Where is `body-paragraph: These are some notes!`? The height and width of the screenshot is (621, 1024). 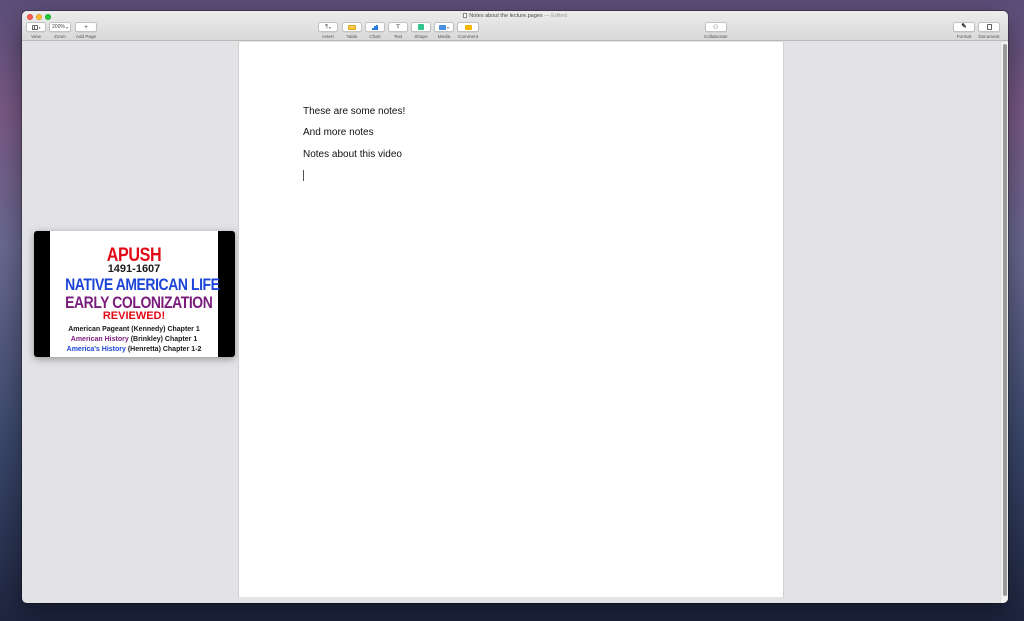 body-paragraph: These are some notes! is located at coordinates (354, 111).